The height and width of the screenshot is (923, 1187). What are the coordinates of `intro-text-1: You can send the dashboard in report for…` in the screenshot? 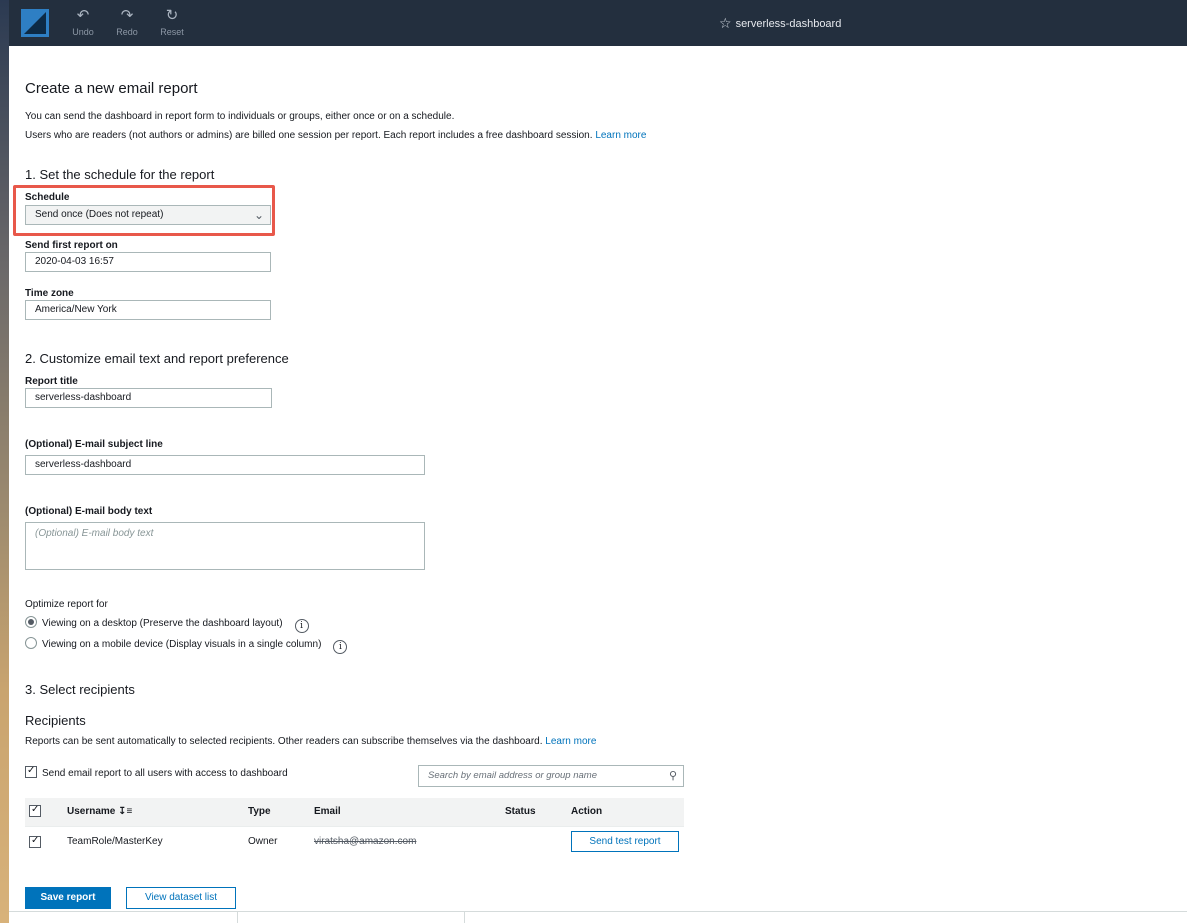 It's located at (240, 116).